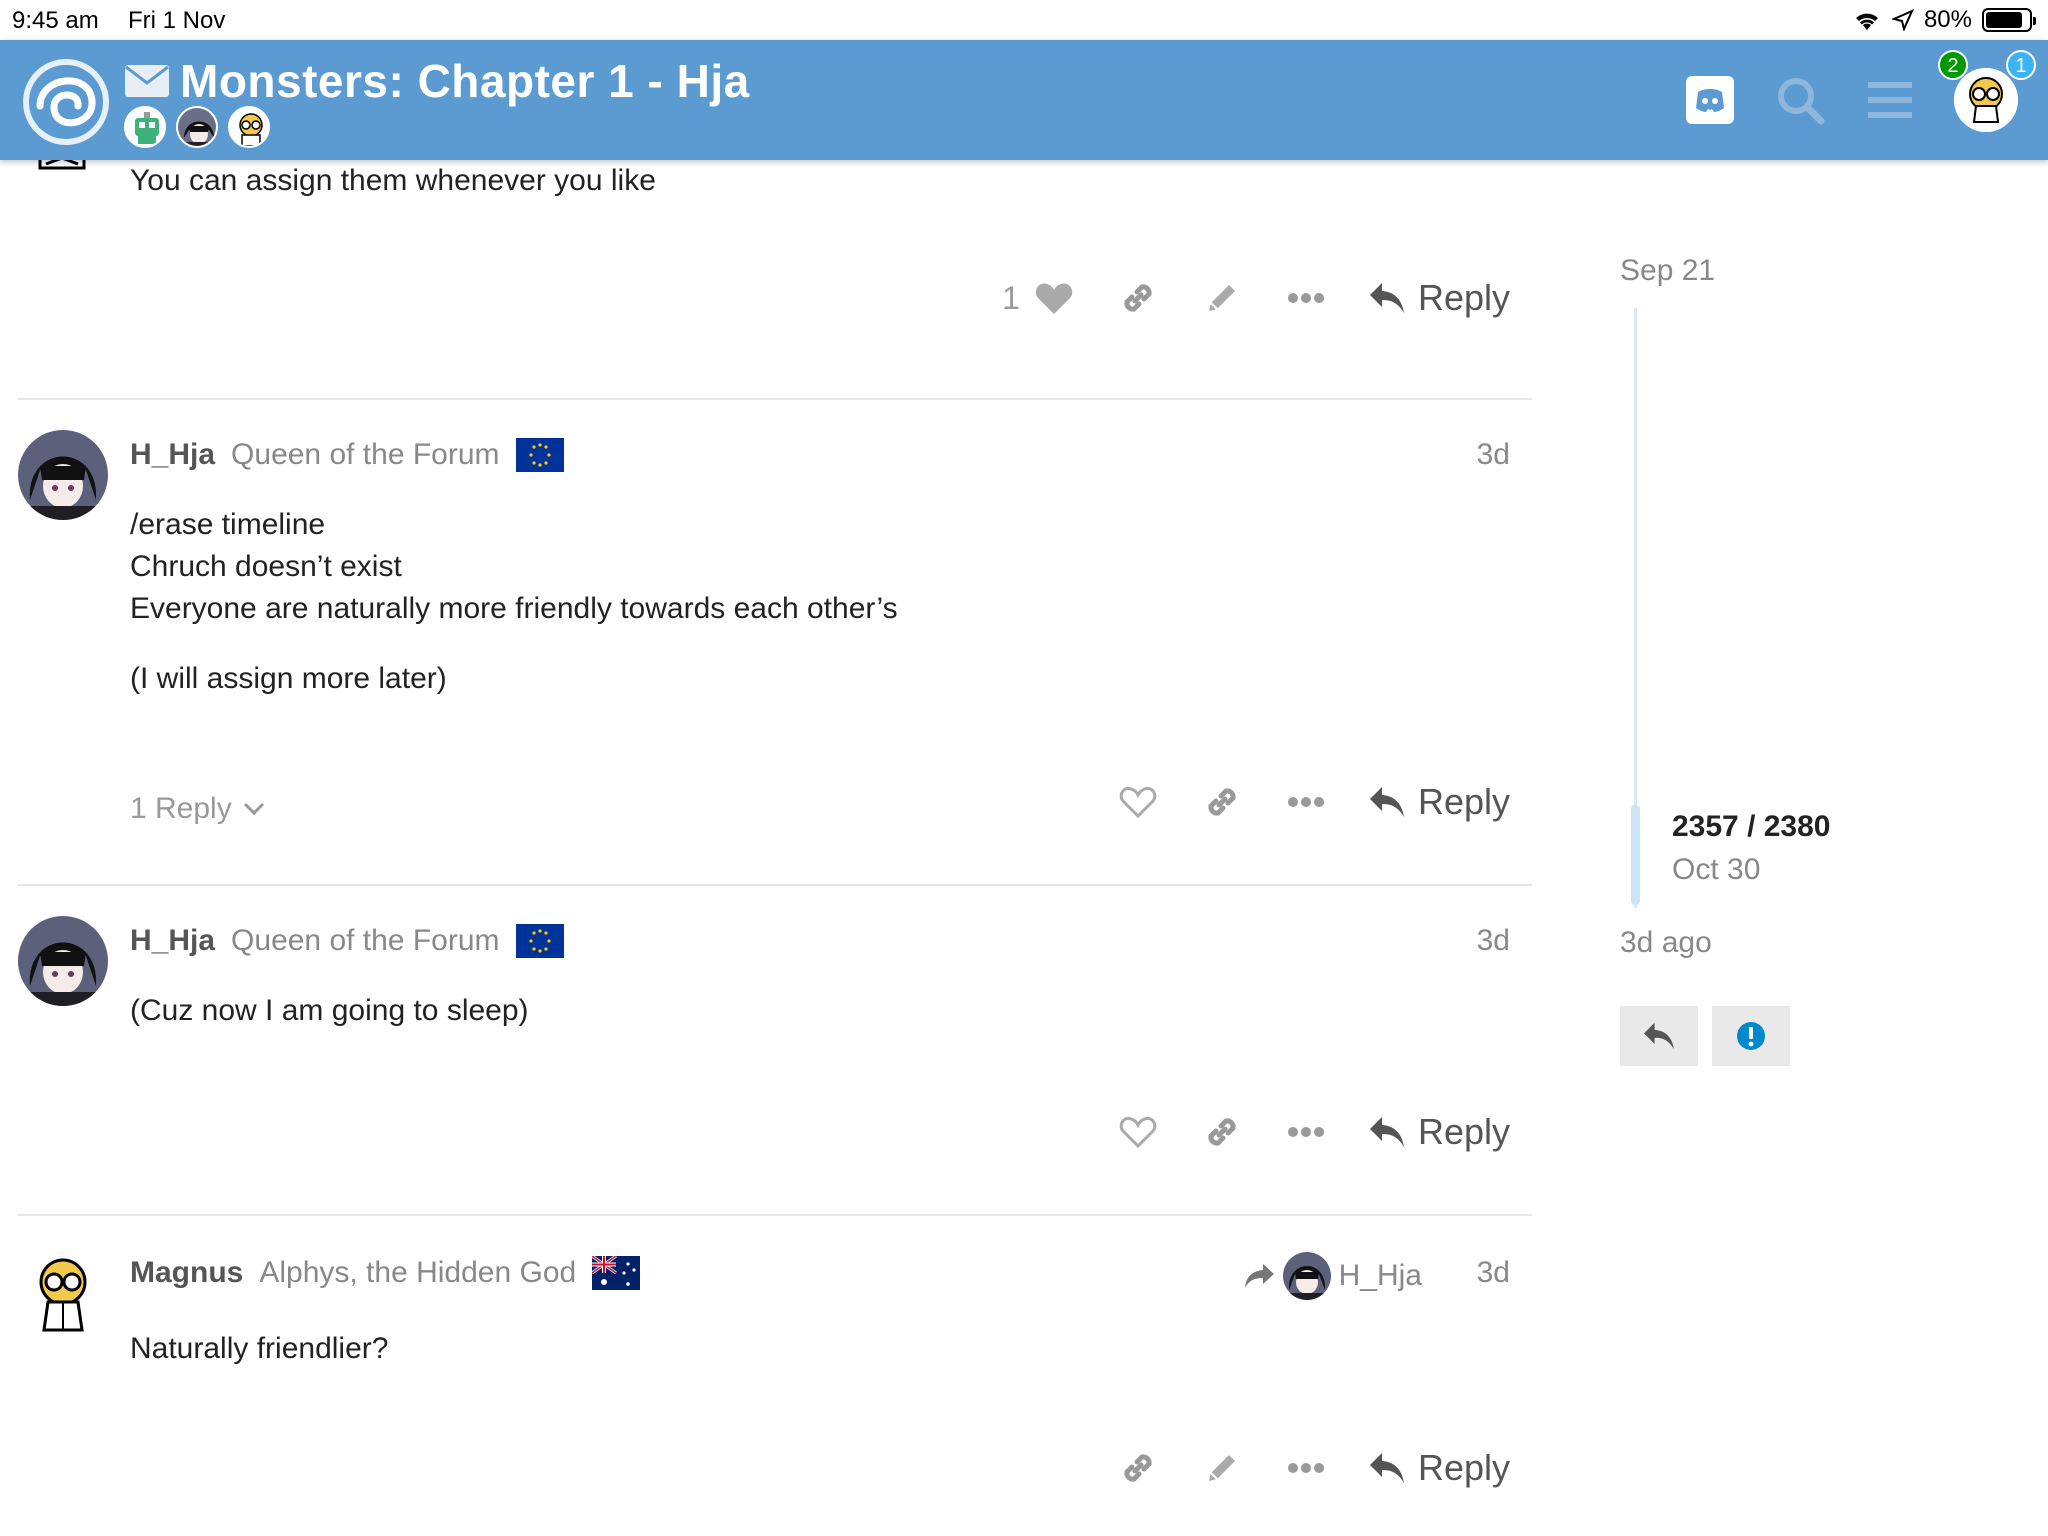 The height and width of the screenshot is (1536, 2048). I want to click on timeline-handle, so click(1635, 855).